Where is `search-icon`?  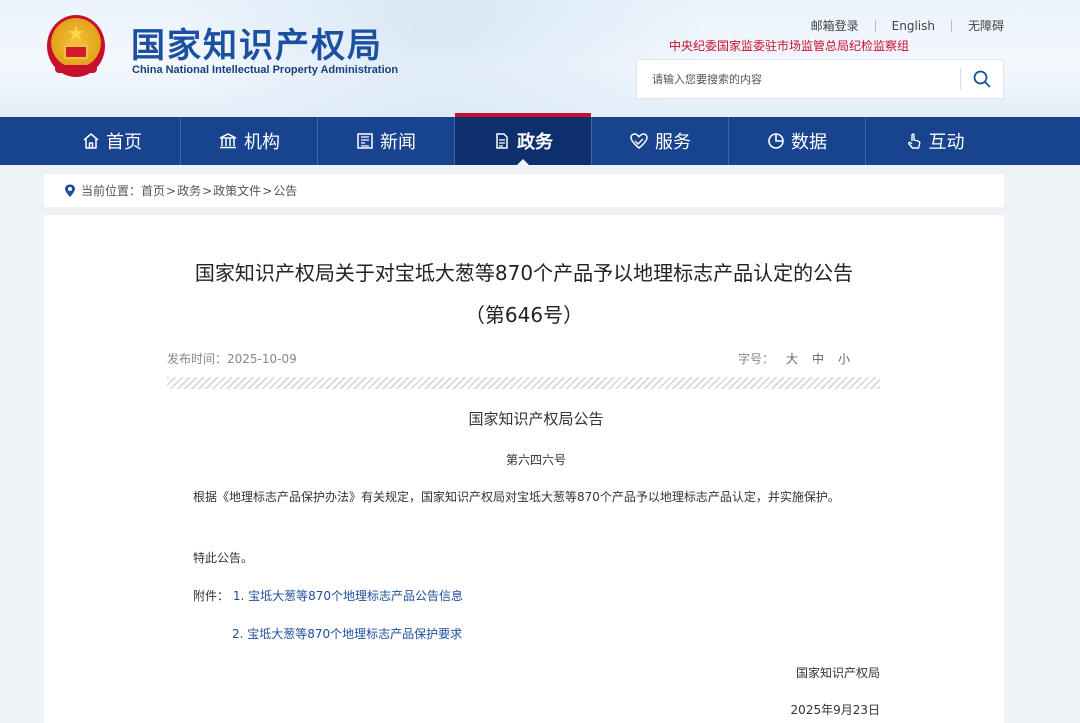
search-icon is located at coordinates (982, 79).